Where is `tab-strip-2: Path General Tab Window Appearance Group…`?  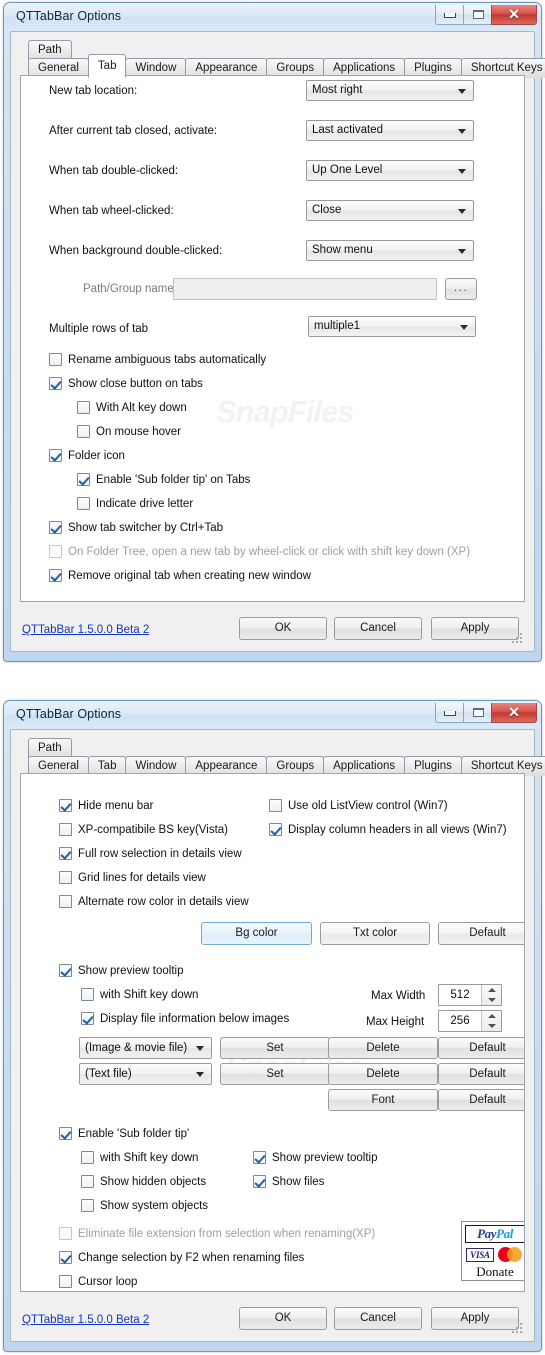 tab-strip-2: Path General Tab Window Appearance Group… is located at coordinates (282, 757).